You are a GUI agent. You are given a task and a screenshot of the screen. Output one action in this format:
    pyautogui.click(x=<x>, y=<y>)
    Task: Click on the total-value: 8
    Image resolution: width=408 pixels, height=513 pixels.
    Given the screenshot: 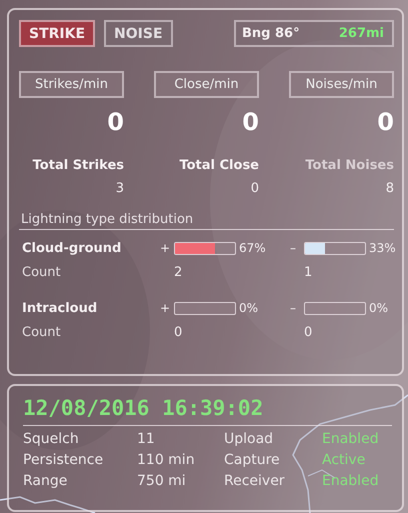 What is the action you would take?
    pyautogui.click(x=389, y=188)
    